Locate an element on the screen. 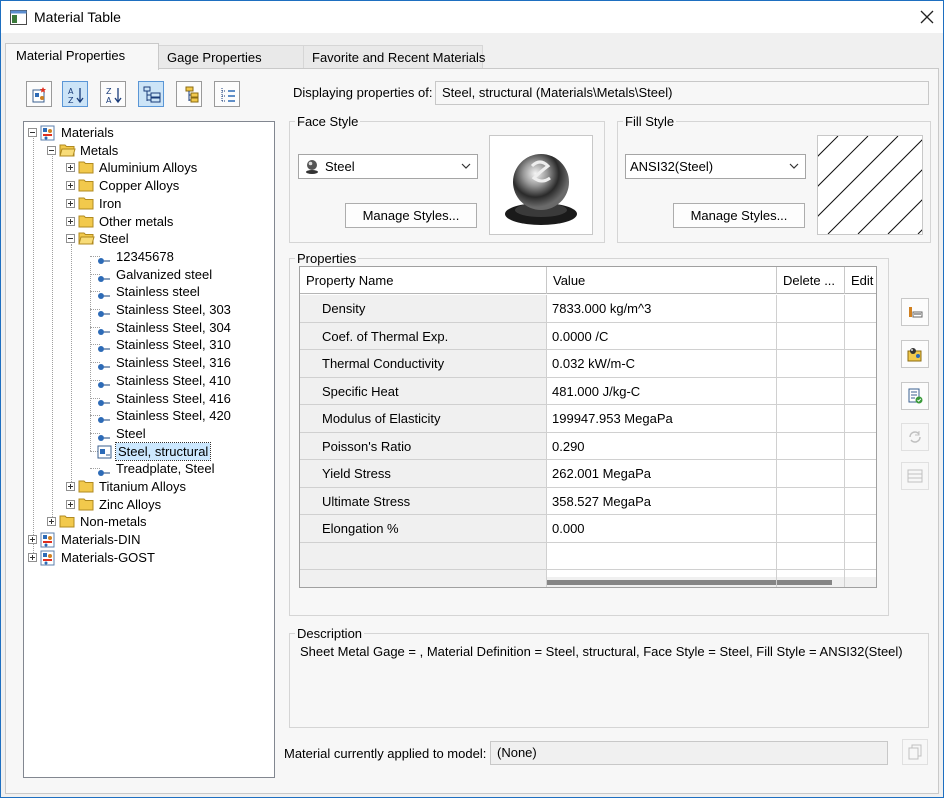 The width and height of the screenshot is (944, 798). tree-material: Stainless Steel, 303 is located at coordinates (149, 309).